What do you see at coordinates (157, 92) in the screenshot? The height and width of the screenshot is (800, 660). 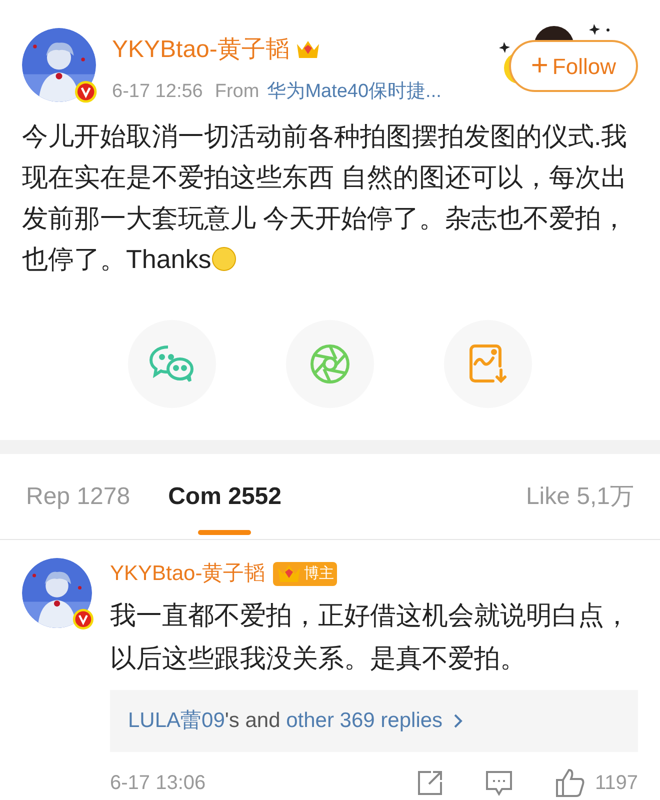 I see `post-time: 6-17 12:56` at bounding box center [157, 92].